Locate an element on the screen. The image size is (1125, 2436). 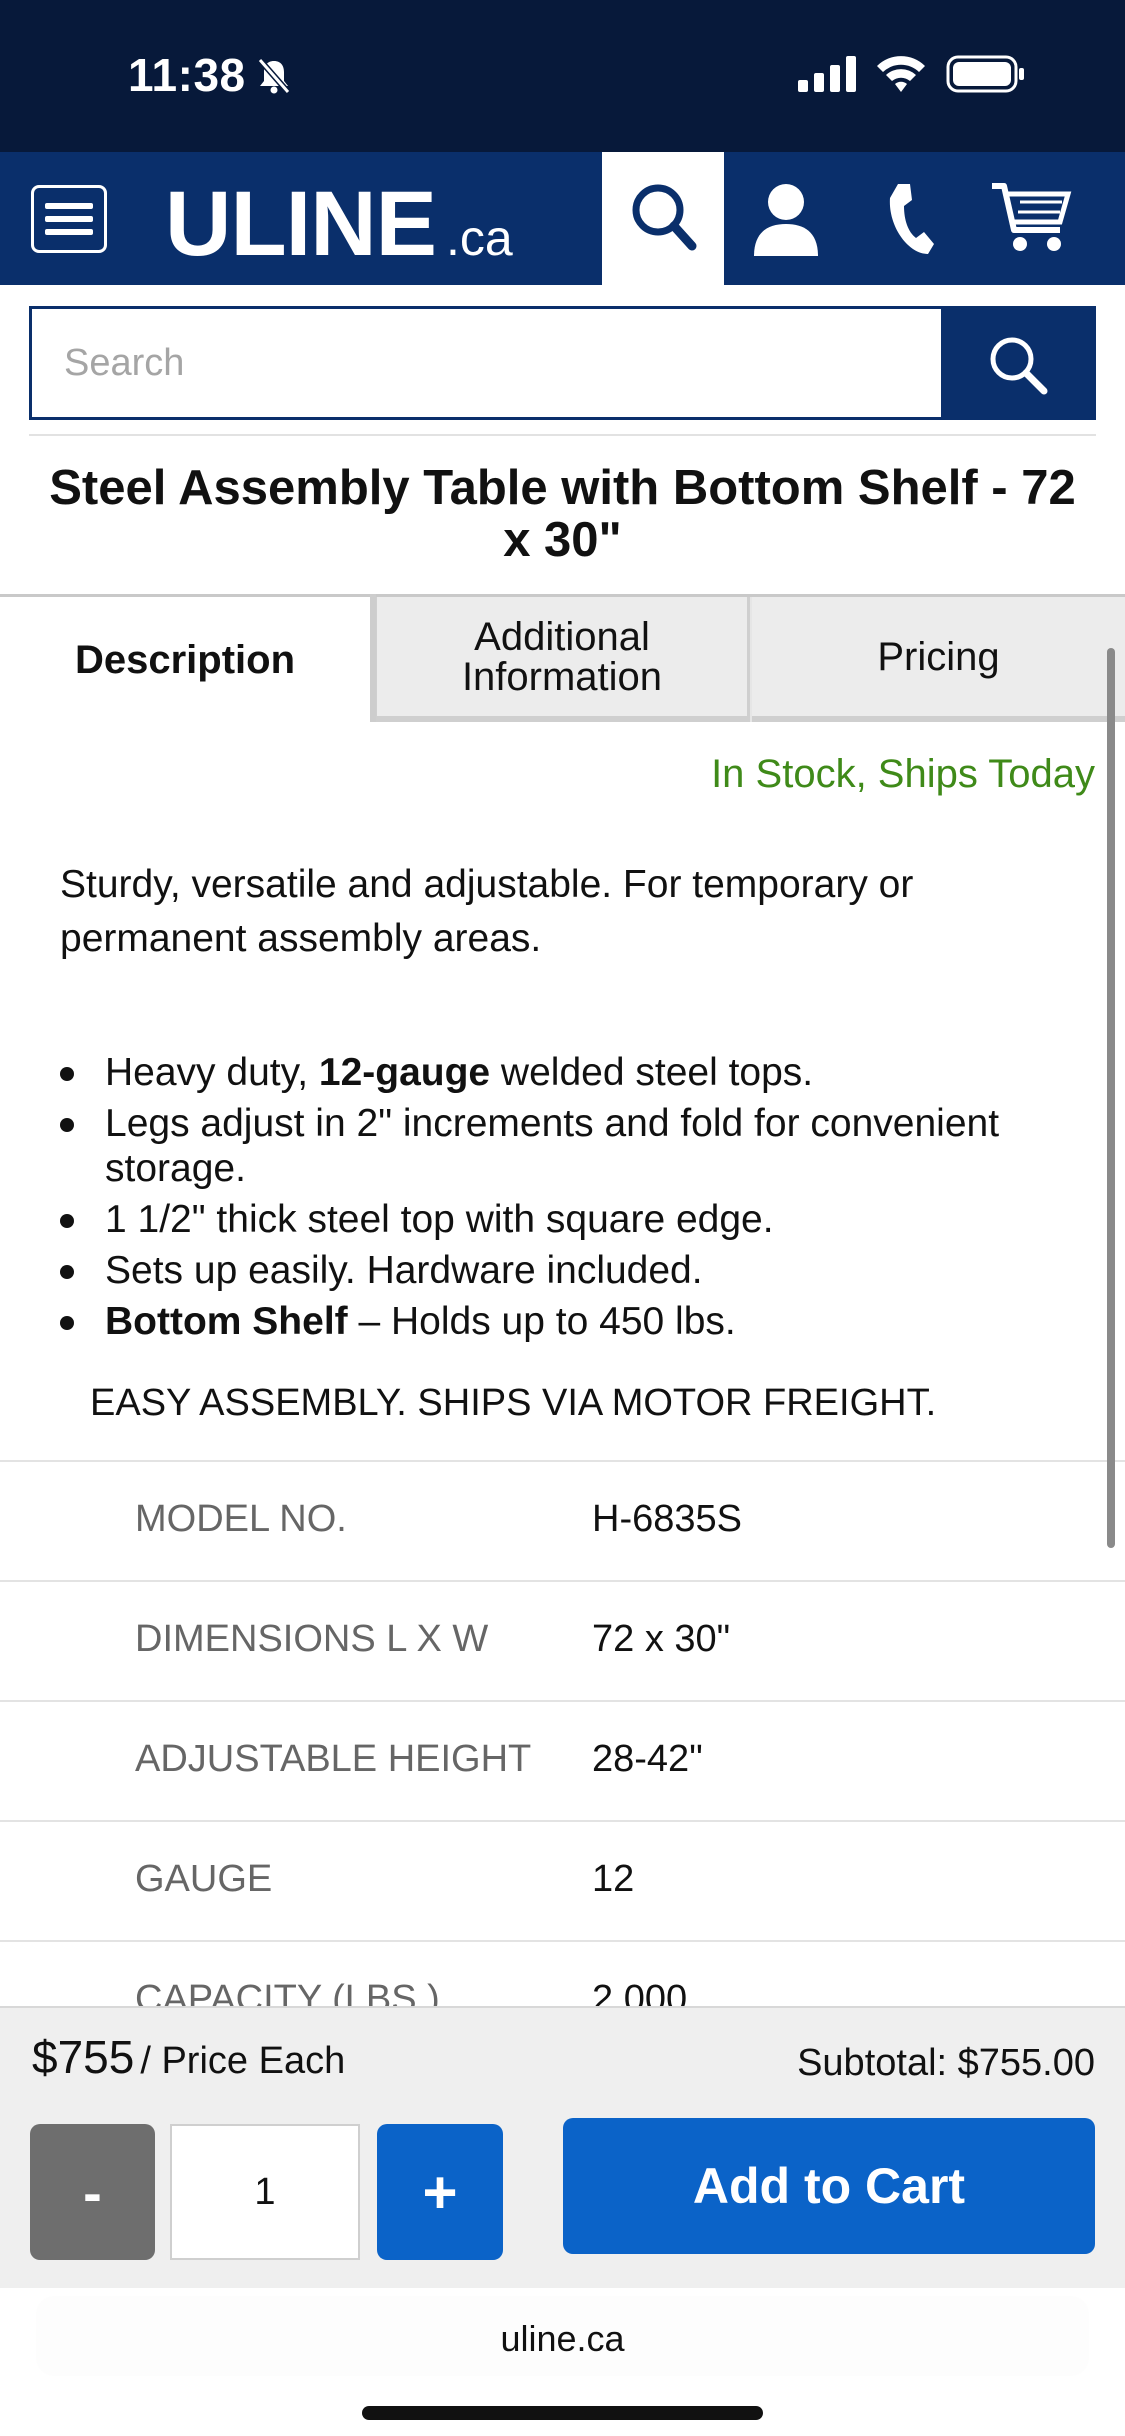
browser-address-bar: uline.ca is located at coordinates (562, 2362).